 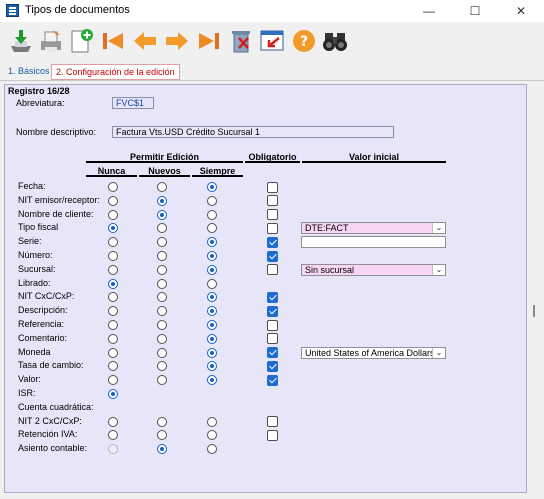 What do you see at coordinates (253, 132) in the screenshot?
I see `description-field: Factura Vts.USD Crédito Sucursal 1` at bounding box center [253, 132].